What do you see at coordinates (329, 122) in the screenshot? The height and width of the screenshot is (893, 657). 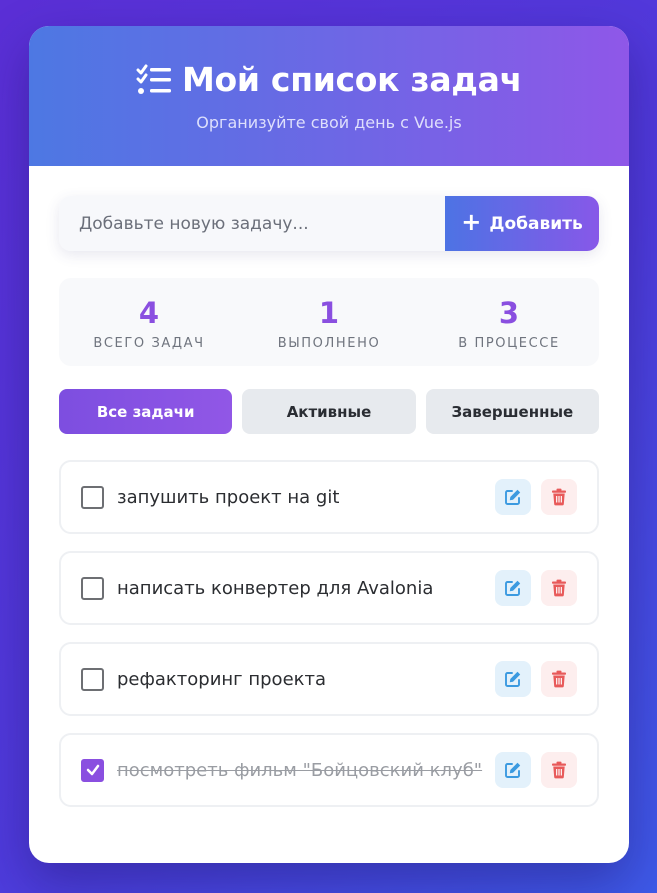 I see `page-subtitle: Организуйте свой день с Vue.js` at bounding box center [329, 122].